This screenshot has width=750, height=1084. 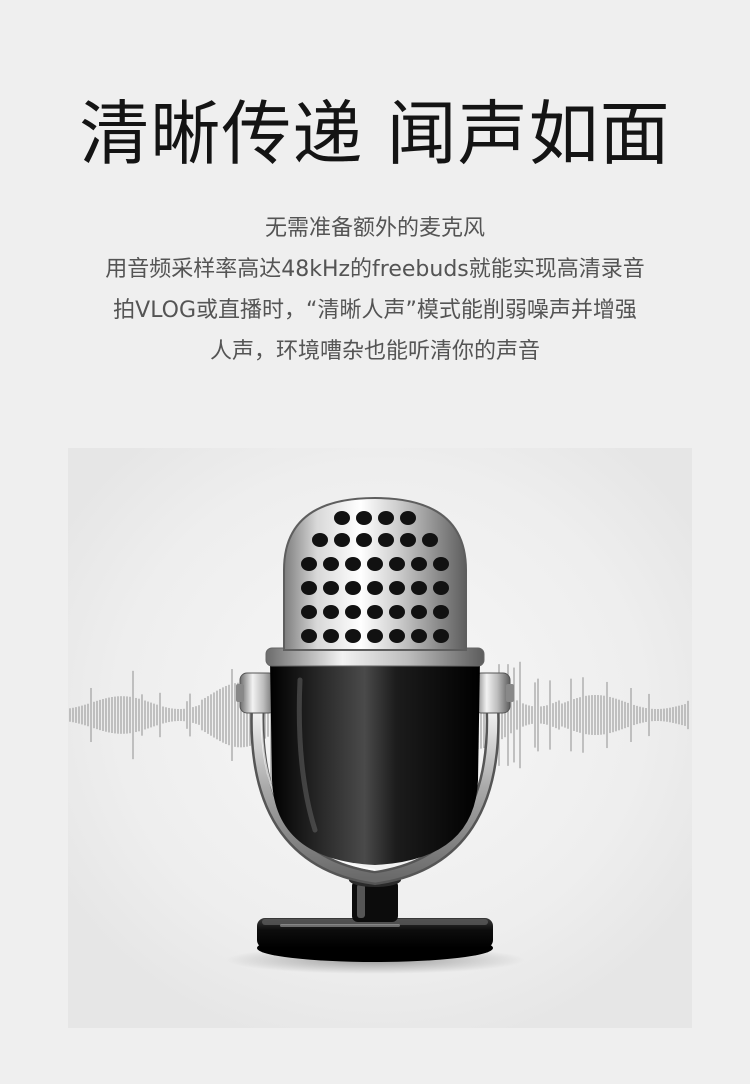 What do you see at coordinates (374, 228) in the screenshot?
I see `description-line: 无需准备额外的麦克风` at bounding box center [374, 228].